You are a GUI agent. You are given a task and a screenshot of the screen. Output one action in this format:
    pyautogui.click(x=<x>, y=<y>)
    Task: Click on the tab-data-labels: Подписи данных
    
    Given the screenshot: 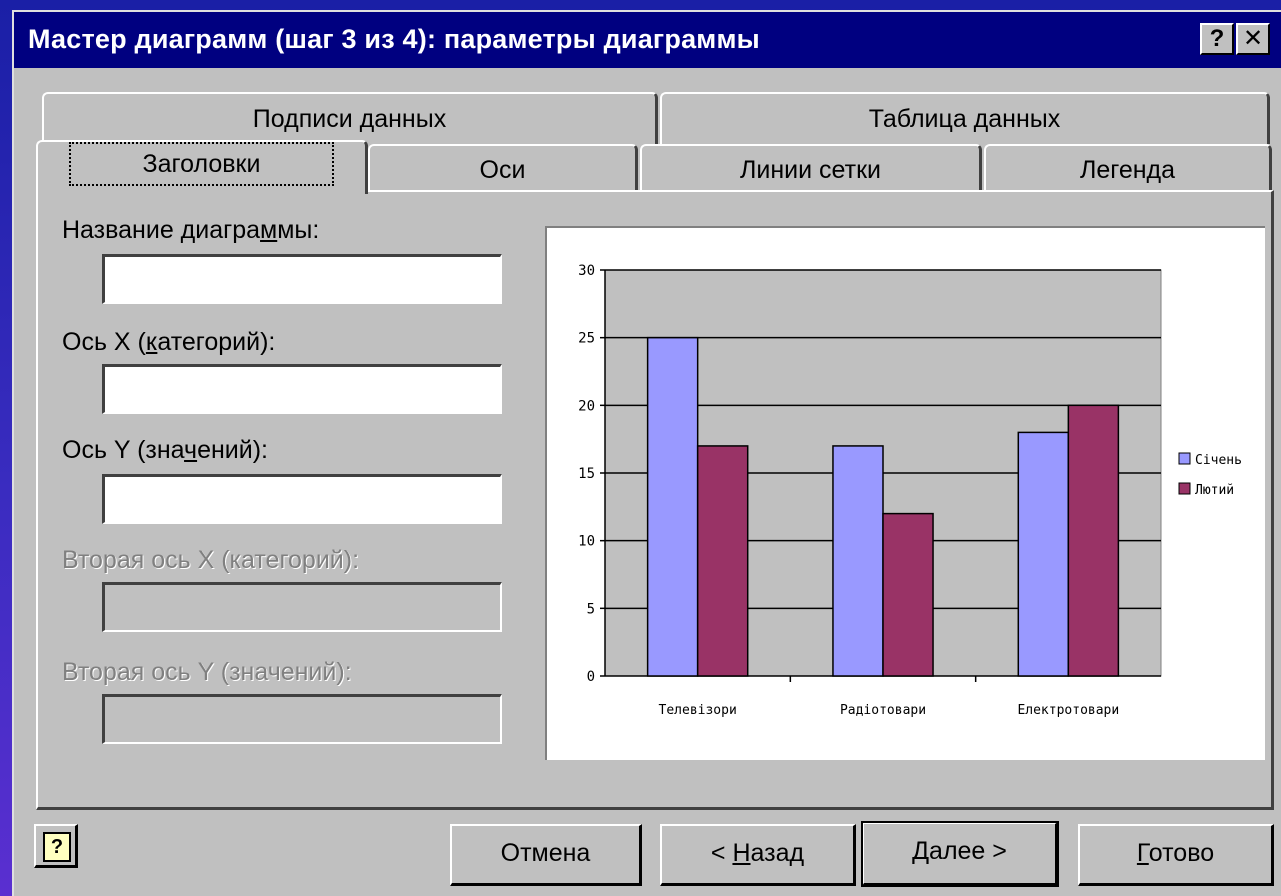 What is the action you would take?
    pyautogui.click(x=350, y=118)
    